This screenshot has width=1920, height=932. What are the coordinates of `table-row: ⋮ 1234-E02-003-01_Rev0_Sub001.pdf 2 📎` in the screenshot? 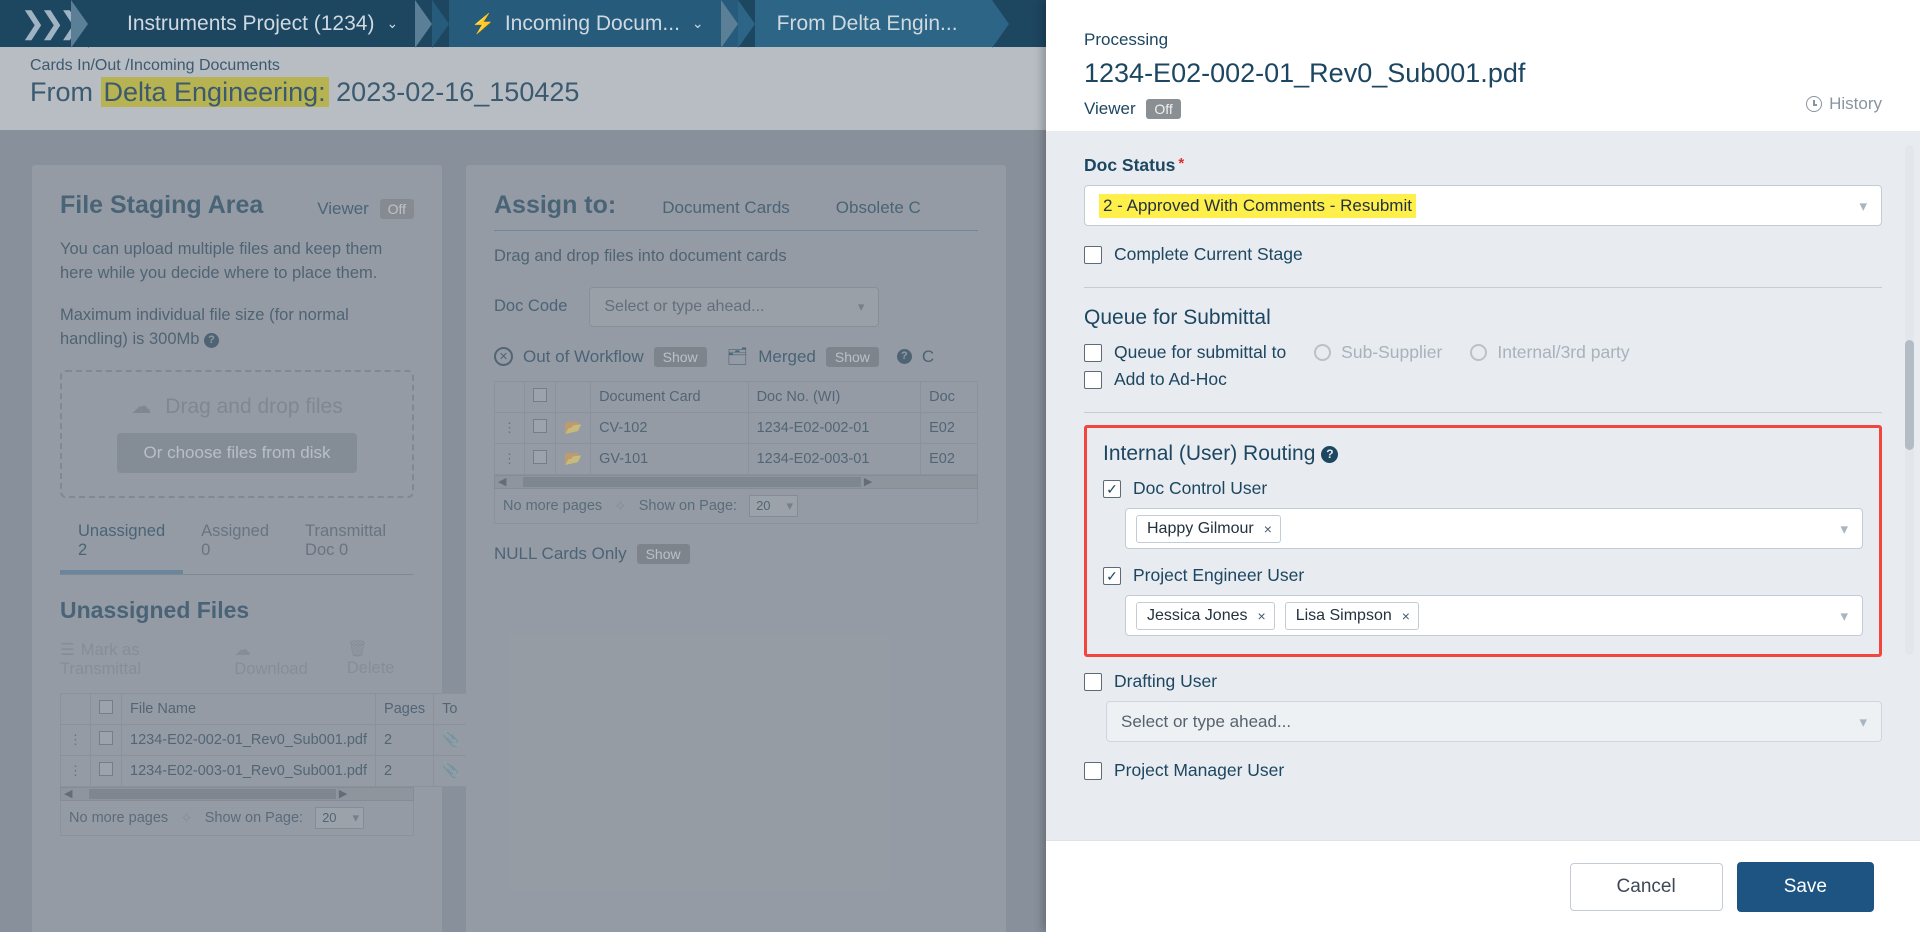 It's located at (265, 770).